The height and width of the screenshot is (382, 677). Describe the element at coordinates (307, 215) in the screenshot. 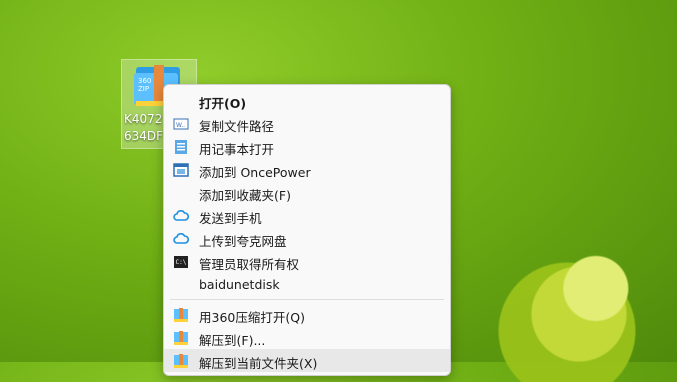

I see `menu-item-send-to-phone: 发送到手机` at that location.